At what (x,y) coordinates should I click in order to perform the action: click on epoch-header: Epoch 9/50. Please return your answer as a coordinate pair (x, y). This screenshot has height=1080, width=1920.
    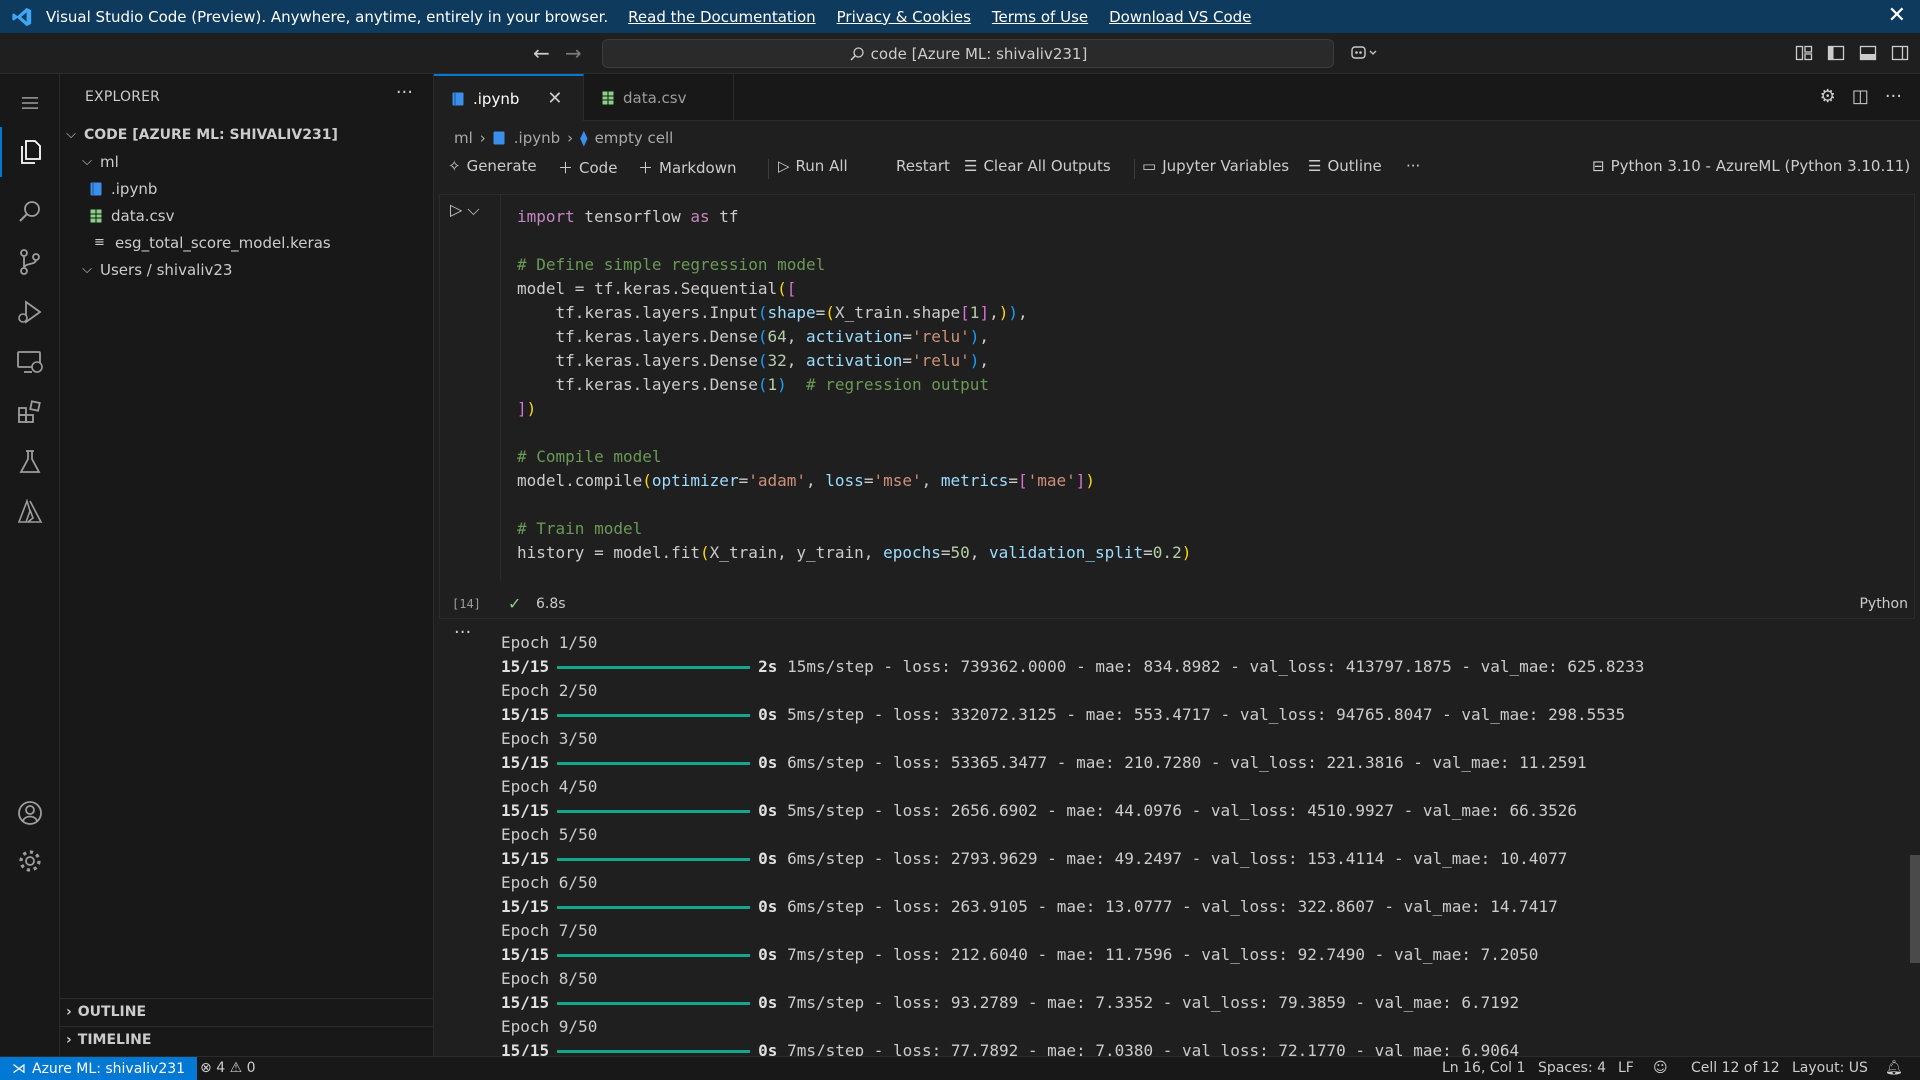
    Looking at the image, I should click on (549, 1026).